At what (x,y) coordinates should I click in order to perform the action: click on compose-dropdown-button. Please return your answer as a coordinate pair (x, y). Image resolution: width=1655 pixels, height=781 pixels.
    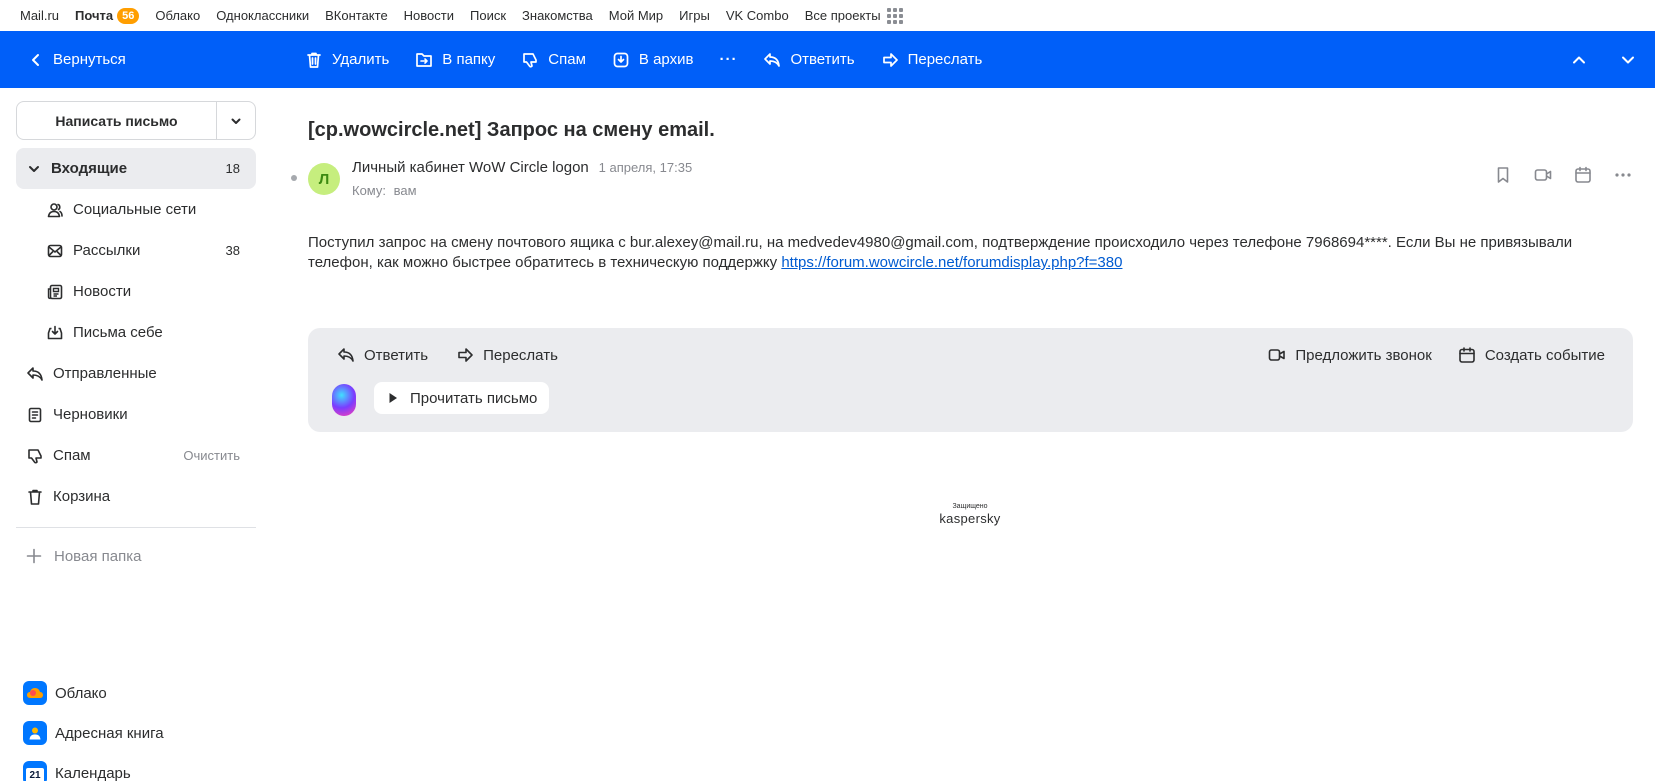
    Looking at the image, I should click on (235, 120).